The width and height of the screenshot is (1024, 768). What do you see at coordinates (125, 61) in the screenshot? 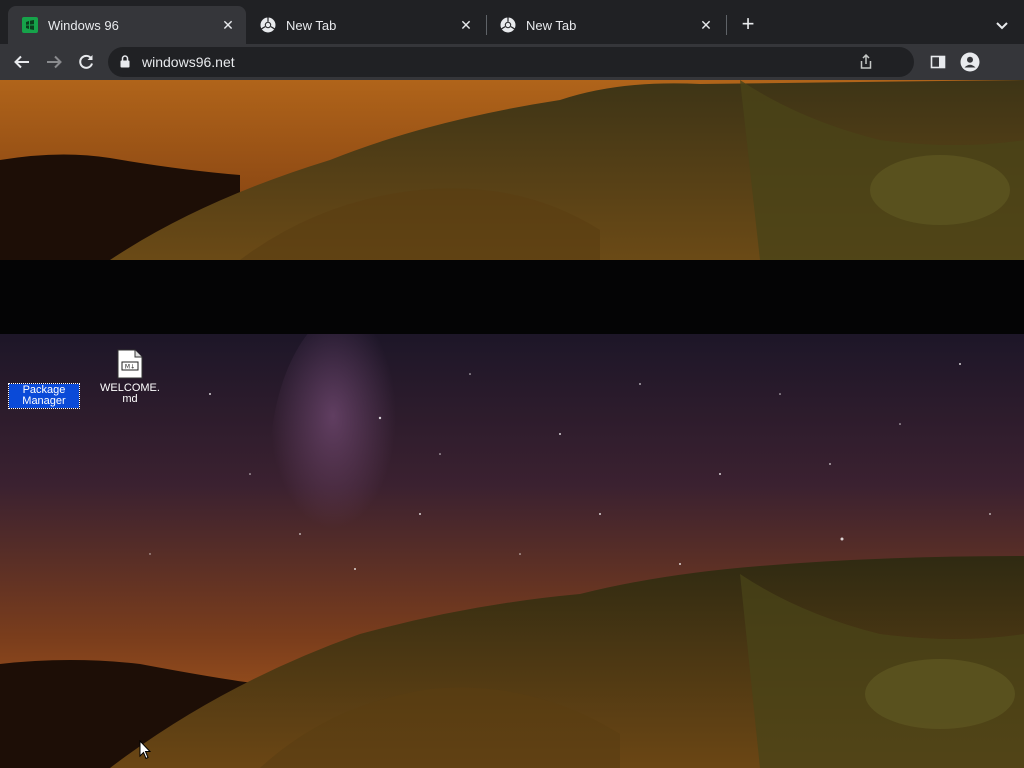
I see `lock-icon` at bounding box center [125, 61].